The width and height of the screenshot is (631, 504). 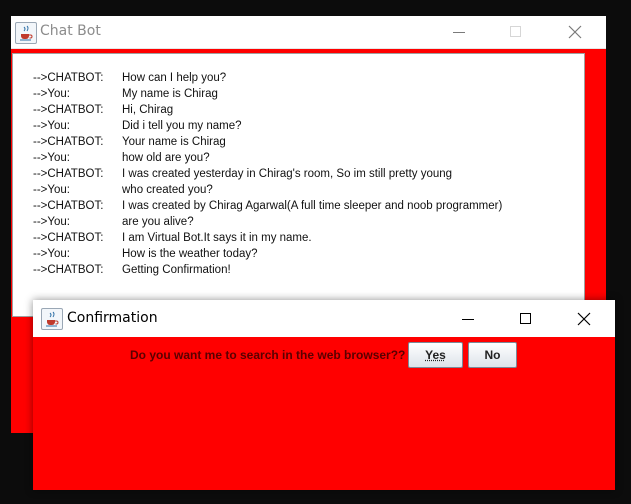 I want to click on message-text: Your name is Chirag, so click(x=174, y=142).